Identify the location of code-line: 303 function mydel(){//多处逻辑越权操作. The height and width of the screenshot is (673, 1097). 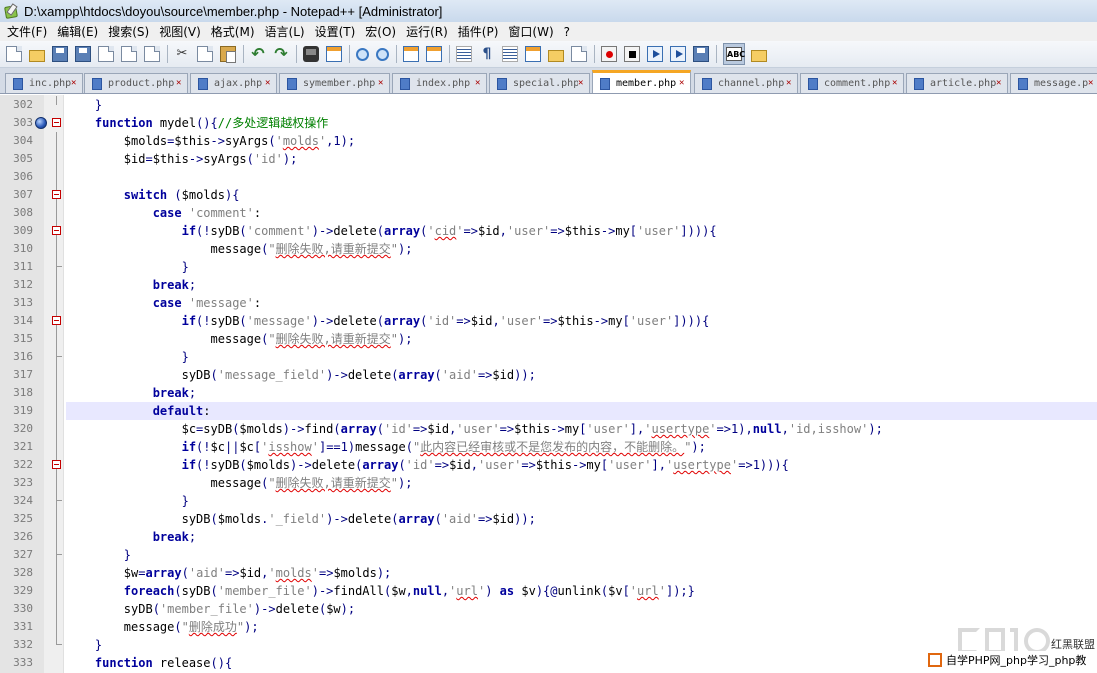
(548, 123).